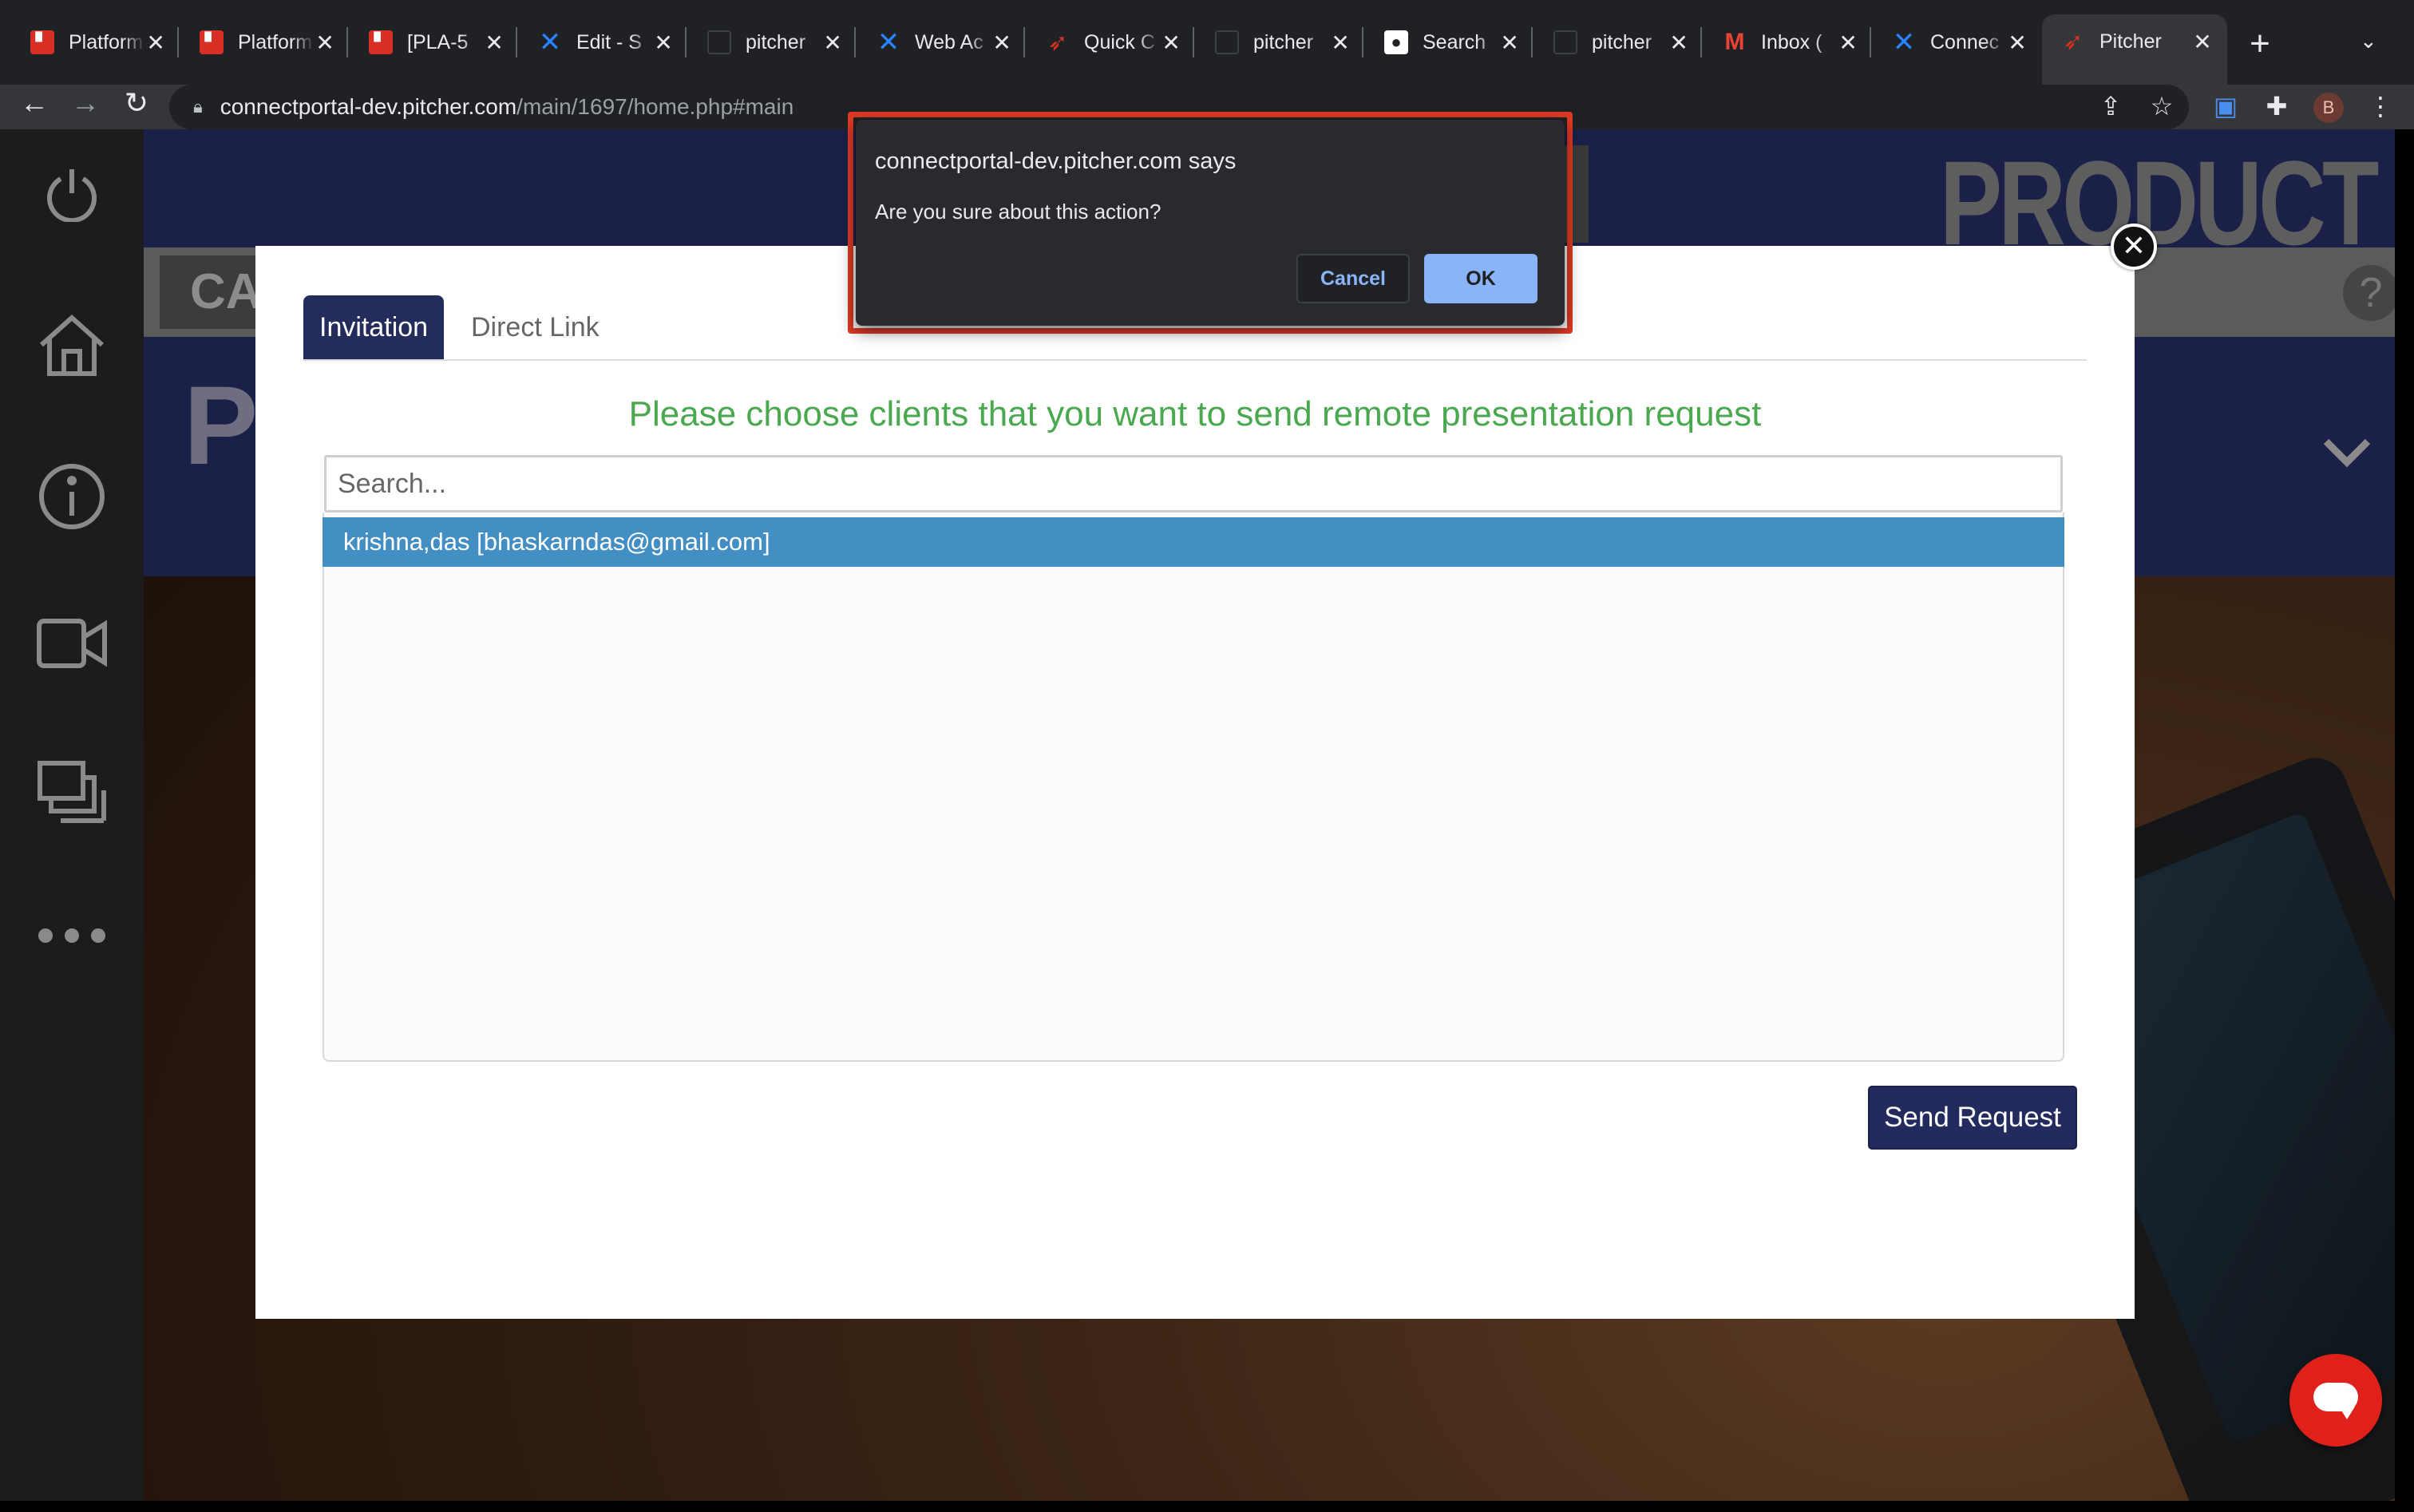  I want to click on browser-tab: ➶ Quick C ✕, so click(1110, 42).